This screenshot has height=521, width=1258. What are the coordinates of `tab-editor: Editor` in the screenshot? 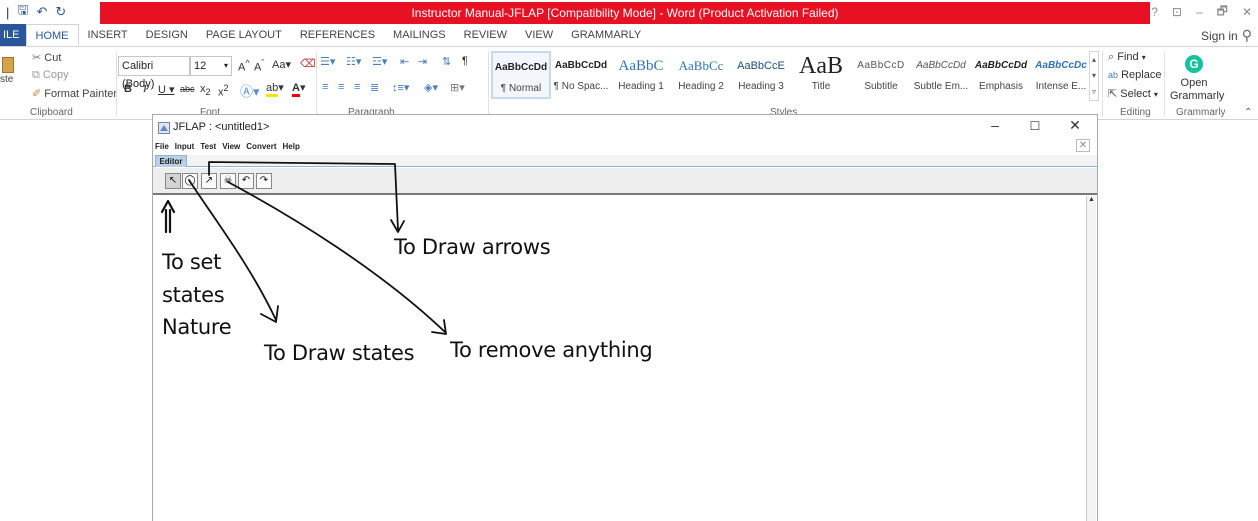 It's located at (171, 161).